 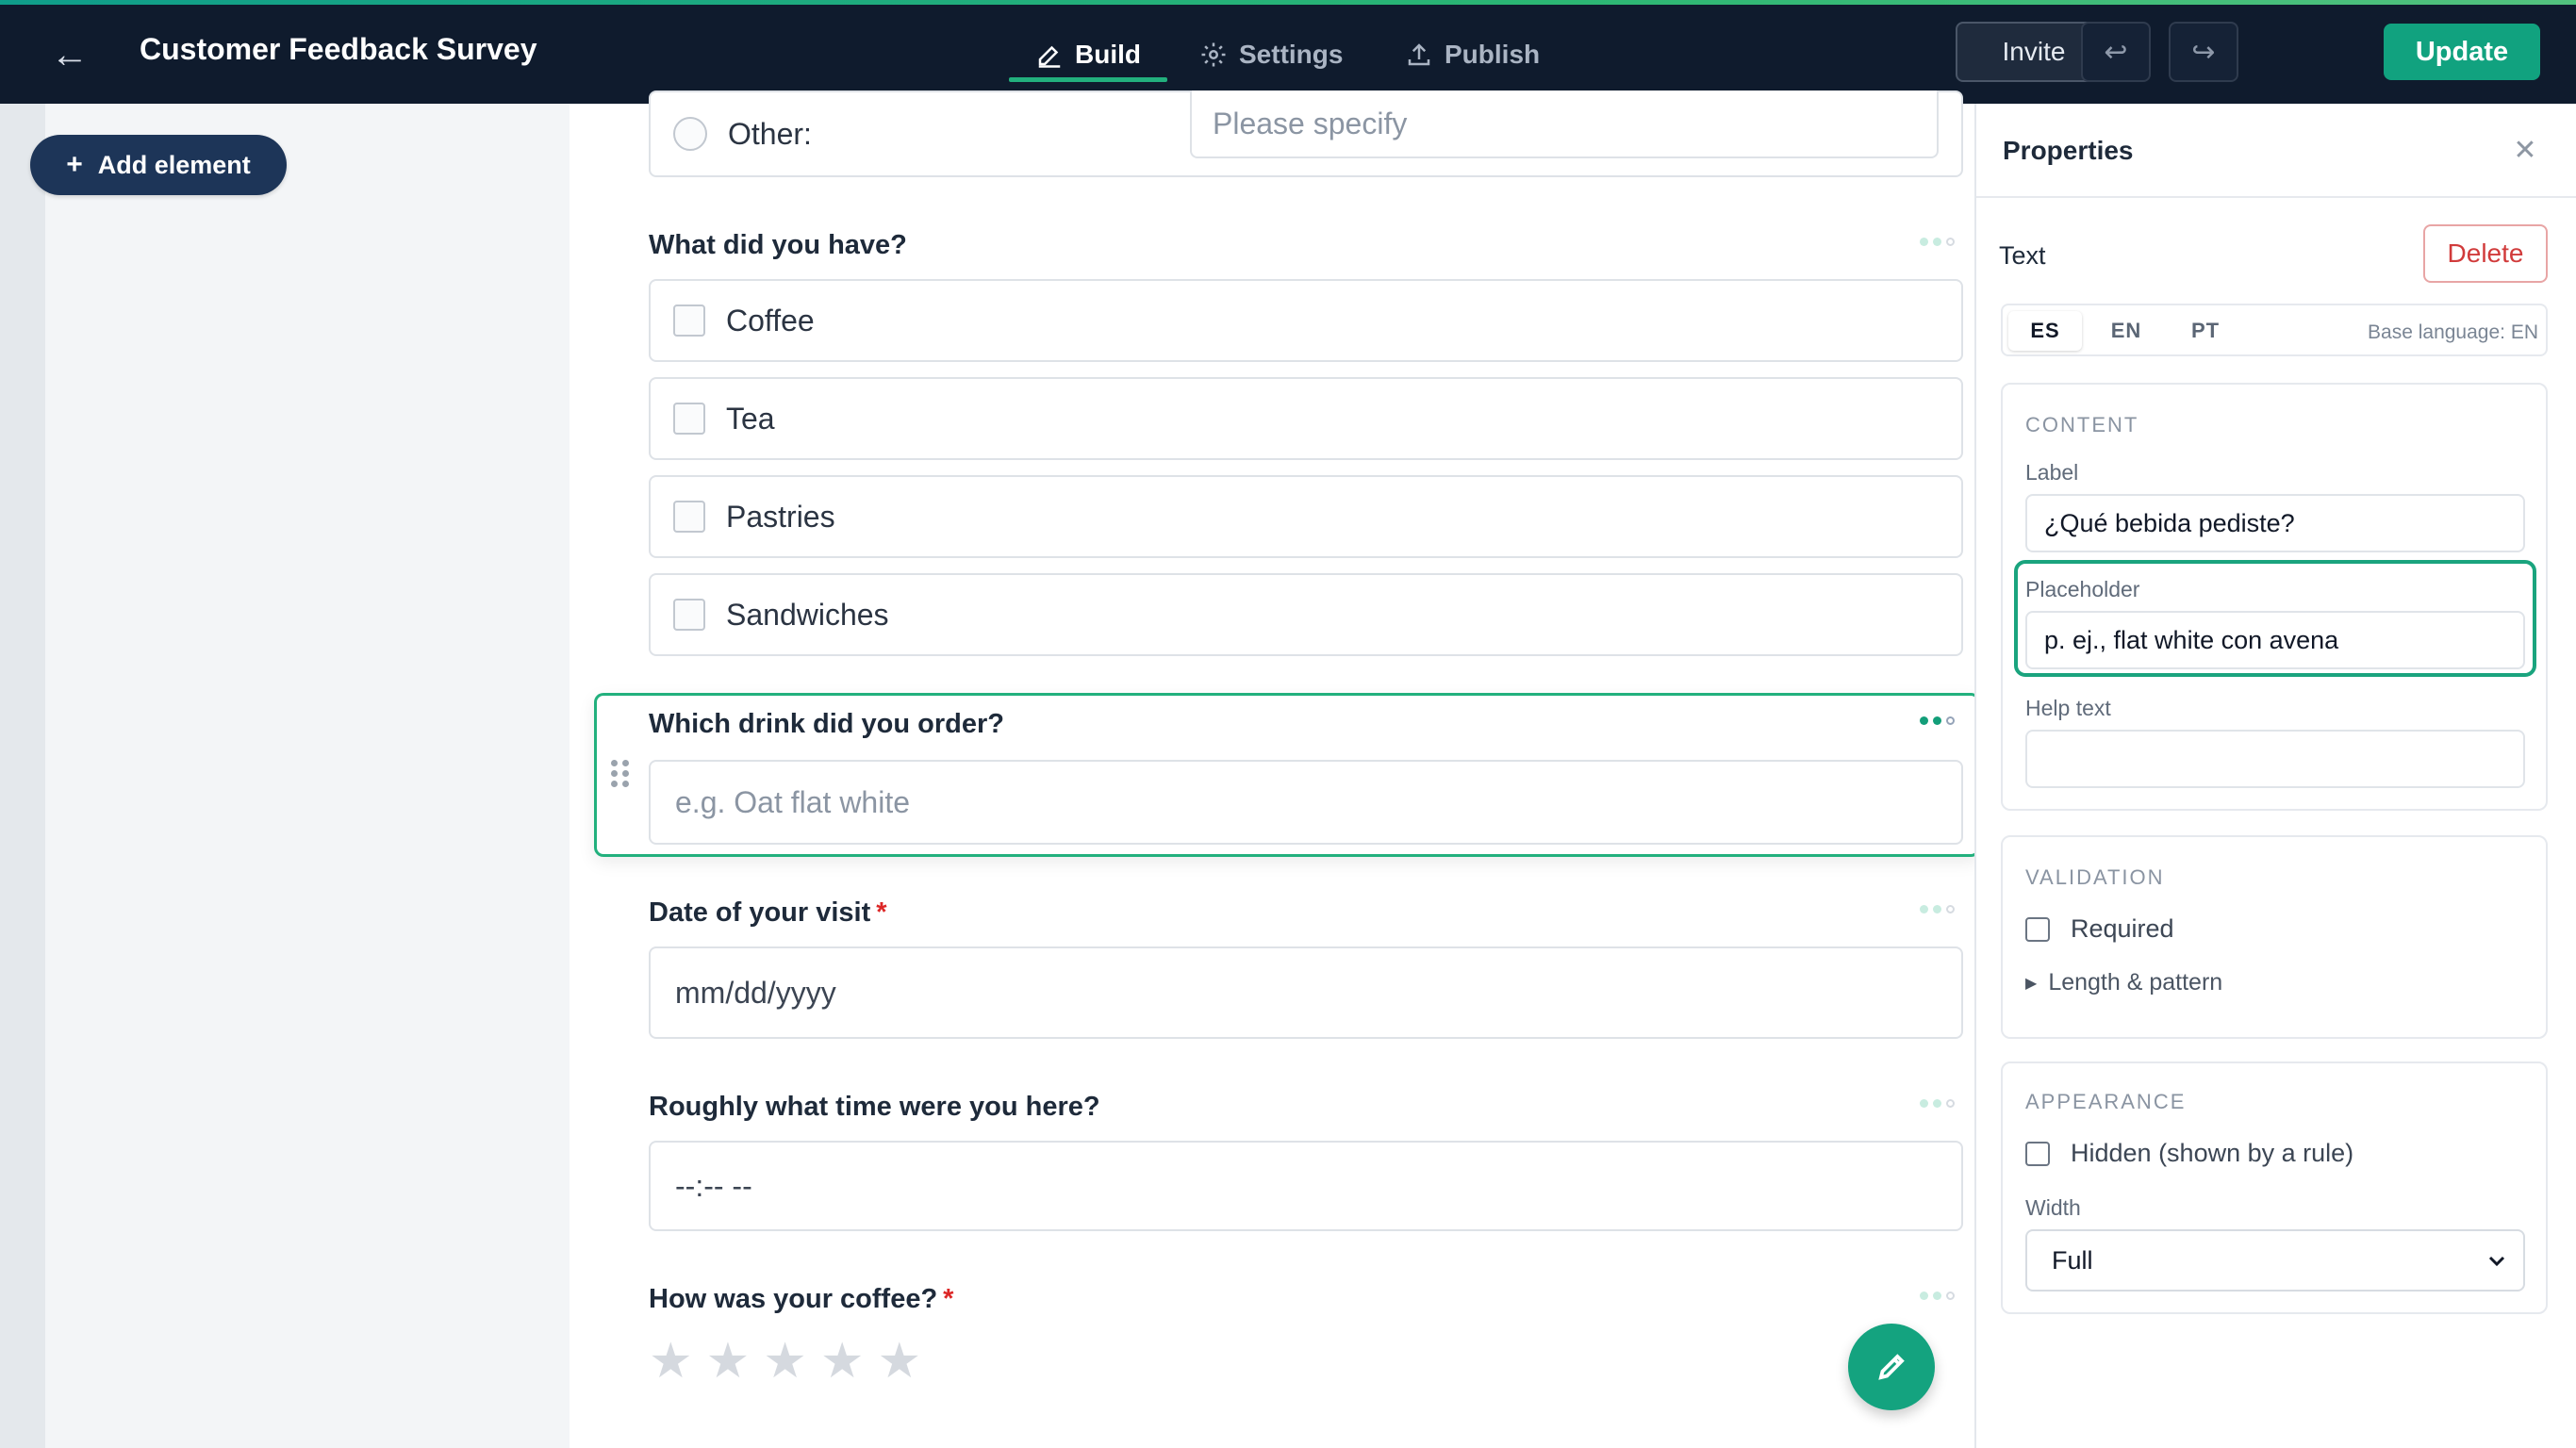 What do you see at coordinates (2275, 640) in the screenshot?
I see `placeholder-input: p. ej., flat white con avena` at bounding box center [2275, 640].